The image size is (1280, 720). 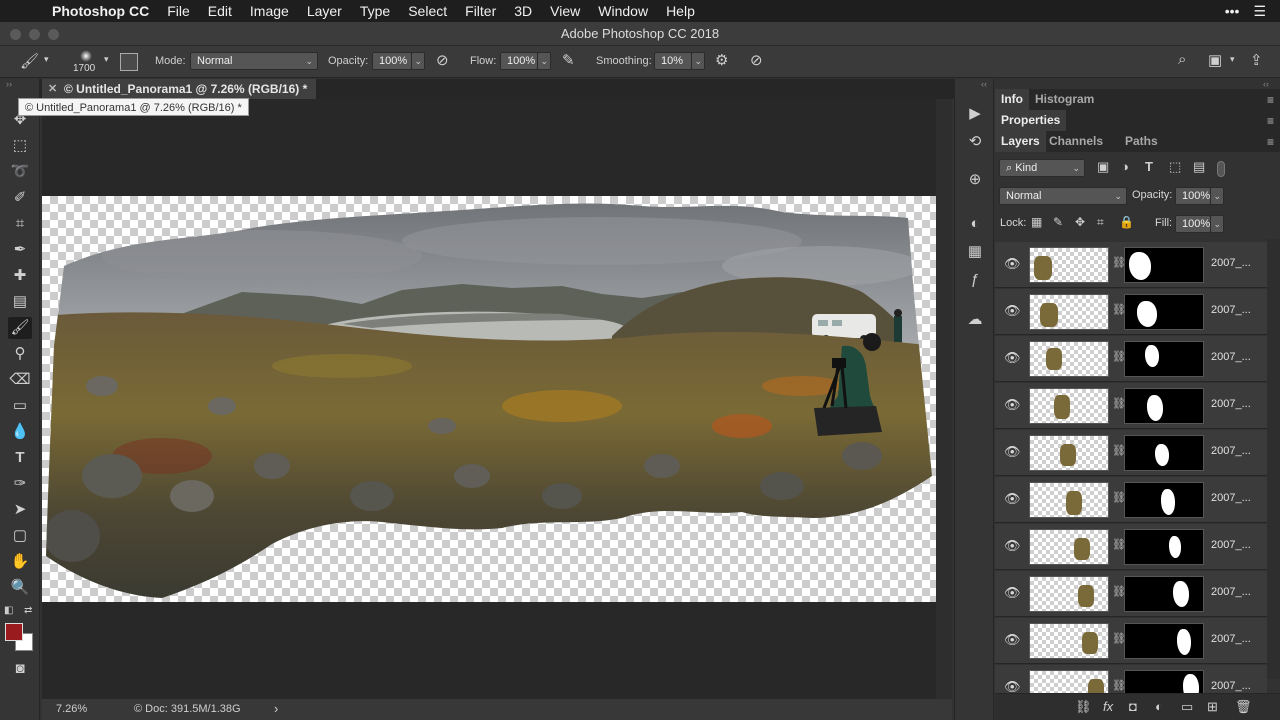 What do you see at coordinates (1182, 59) in the screenshot?
I see `search-icon: ⌕` at bounding box center [1182, 59].